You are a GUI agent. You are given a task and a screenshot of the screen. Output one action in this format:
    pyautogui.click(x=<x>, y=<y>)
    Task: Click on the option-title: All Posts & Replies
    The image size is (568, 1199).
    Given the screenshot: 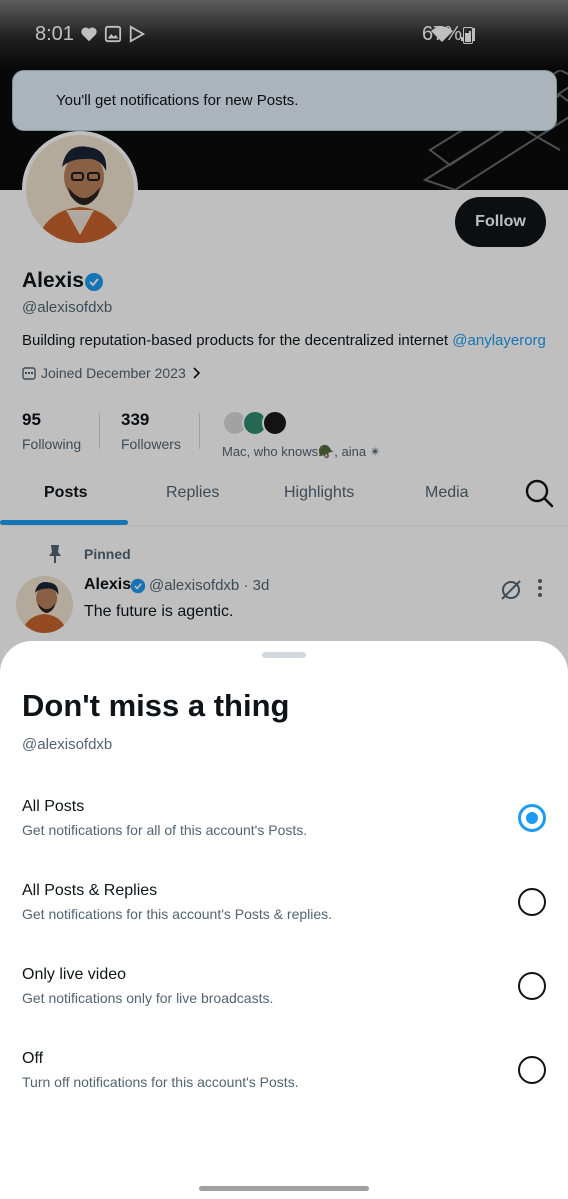 What is the action you would take?
    pyautogui.click(x=90, y=890)
    